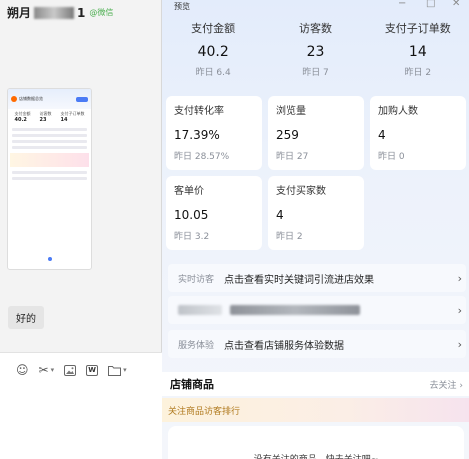 This screenshot has width=469, height=459. I want to click on shop-products-header: 店铺商品 去关注 ›, so click(315, 384).